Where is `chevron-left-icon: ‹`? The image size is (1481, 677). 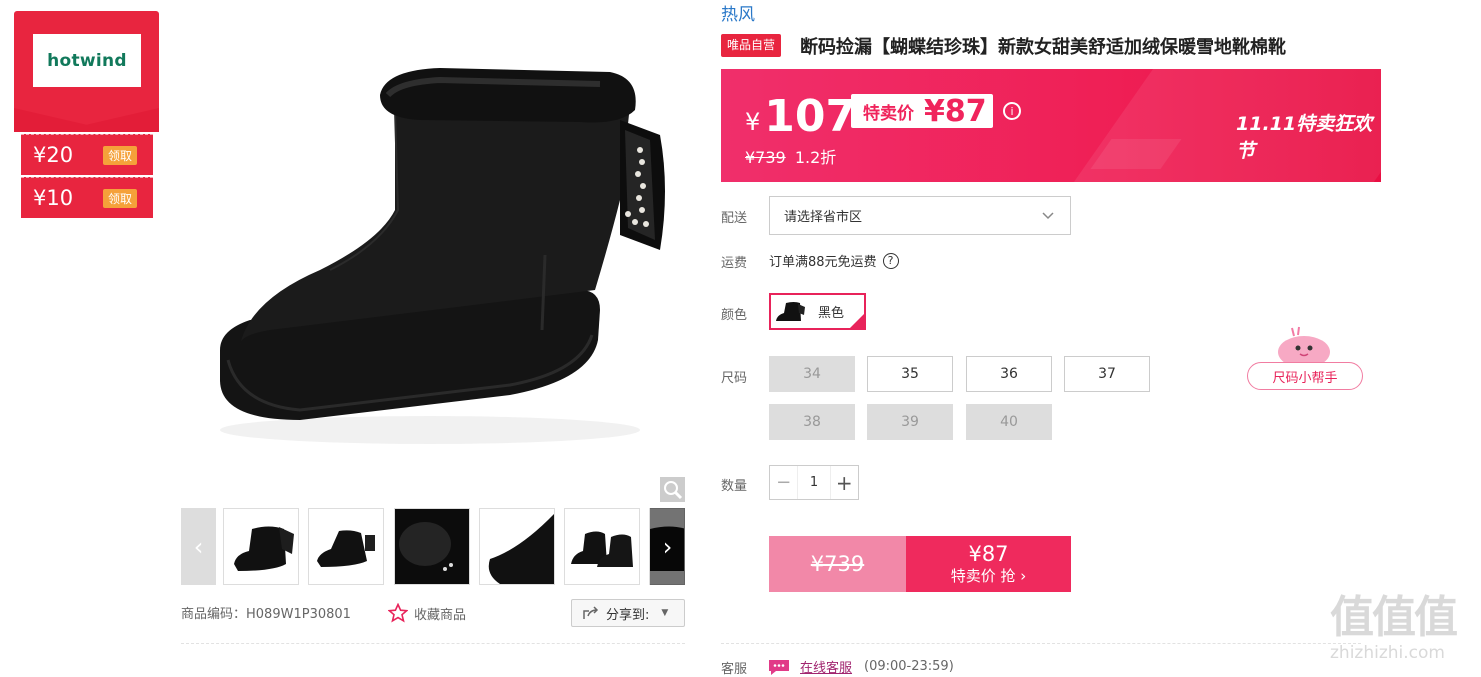
chevron-left-icon: ‹ is located at coordinates (198, 546).